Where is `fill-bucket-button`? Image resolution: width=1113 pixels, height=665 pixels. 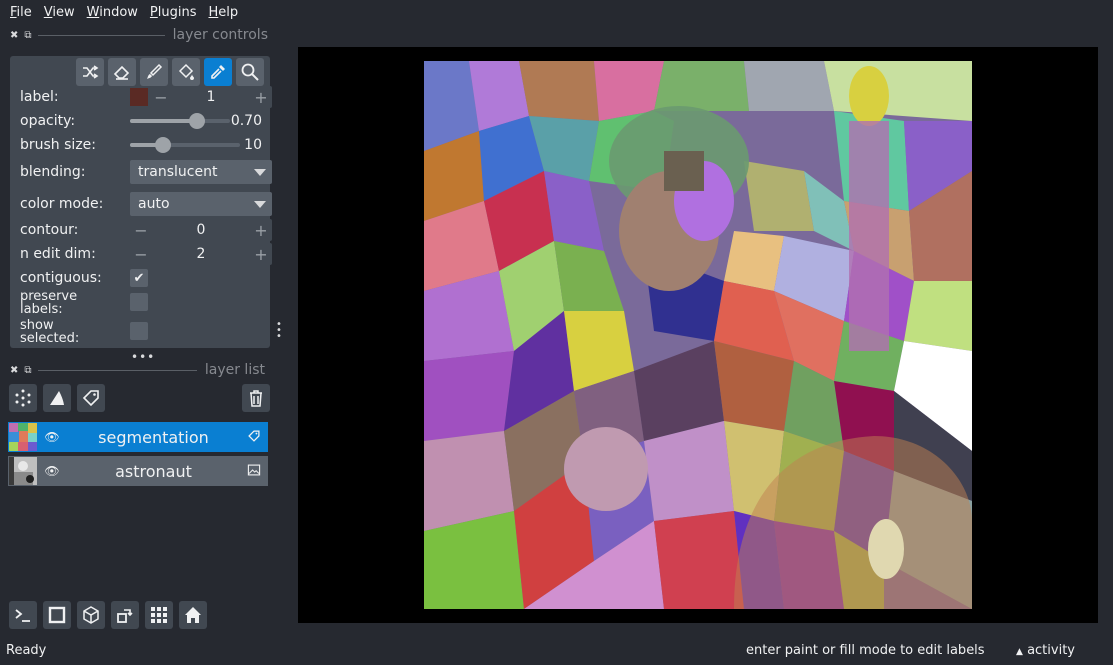 fill-bucket-button is located at coordinates (186, 72).